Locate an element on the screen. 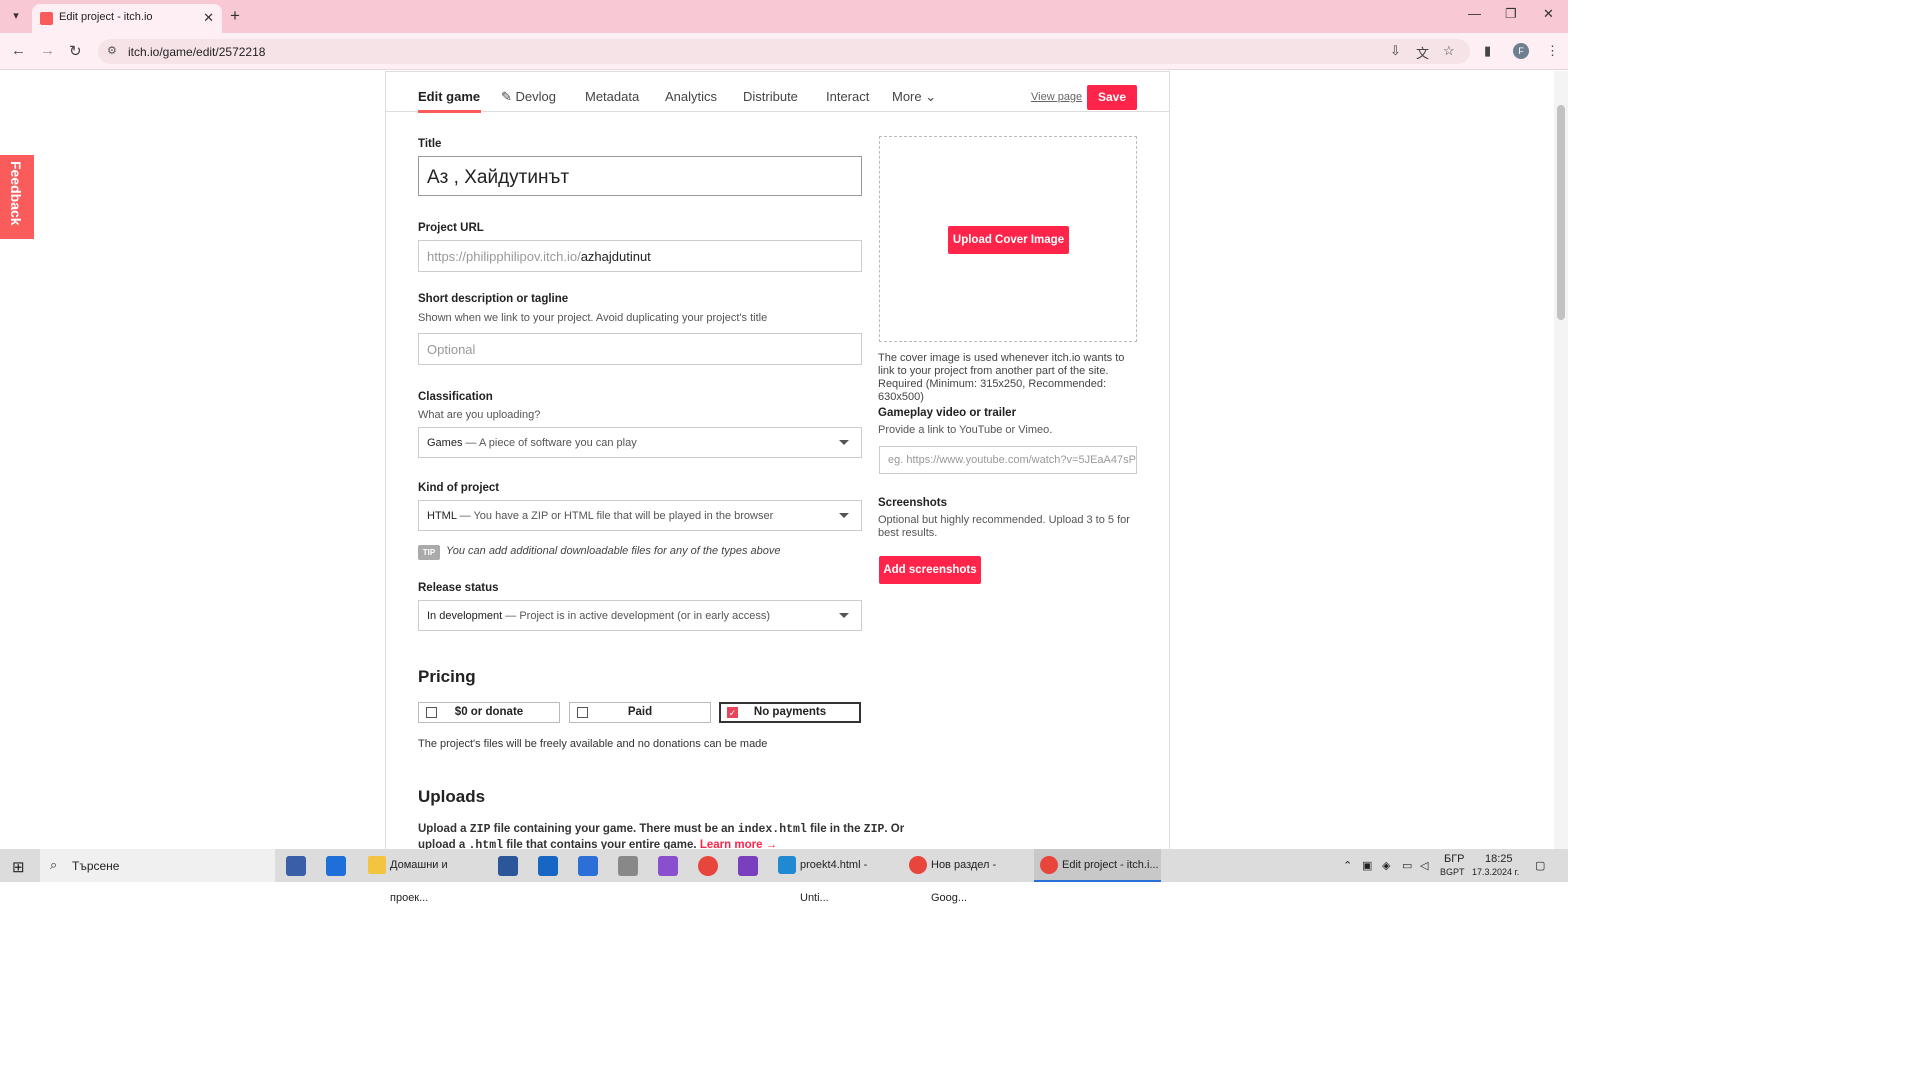 Image resolution: width=1920 pixels, height=1080 pixels. site-info-icon: ⚙ is located at coordinates (112, 50).